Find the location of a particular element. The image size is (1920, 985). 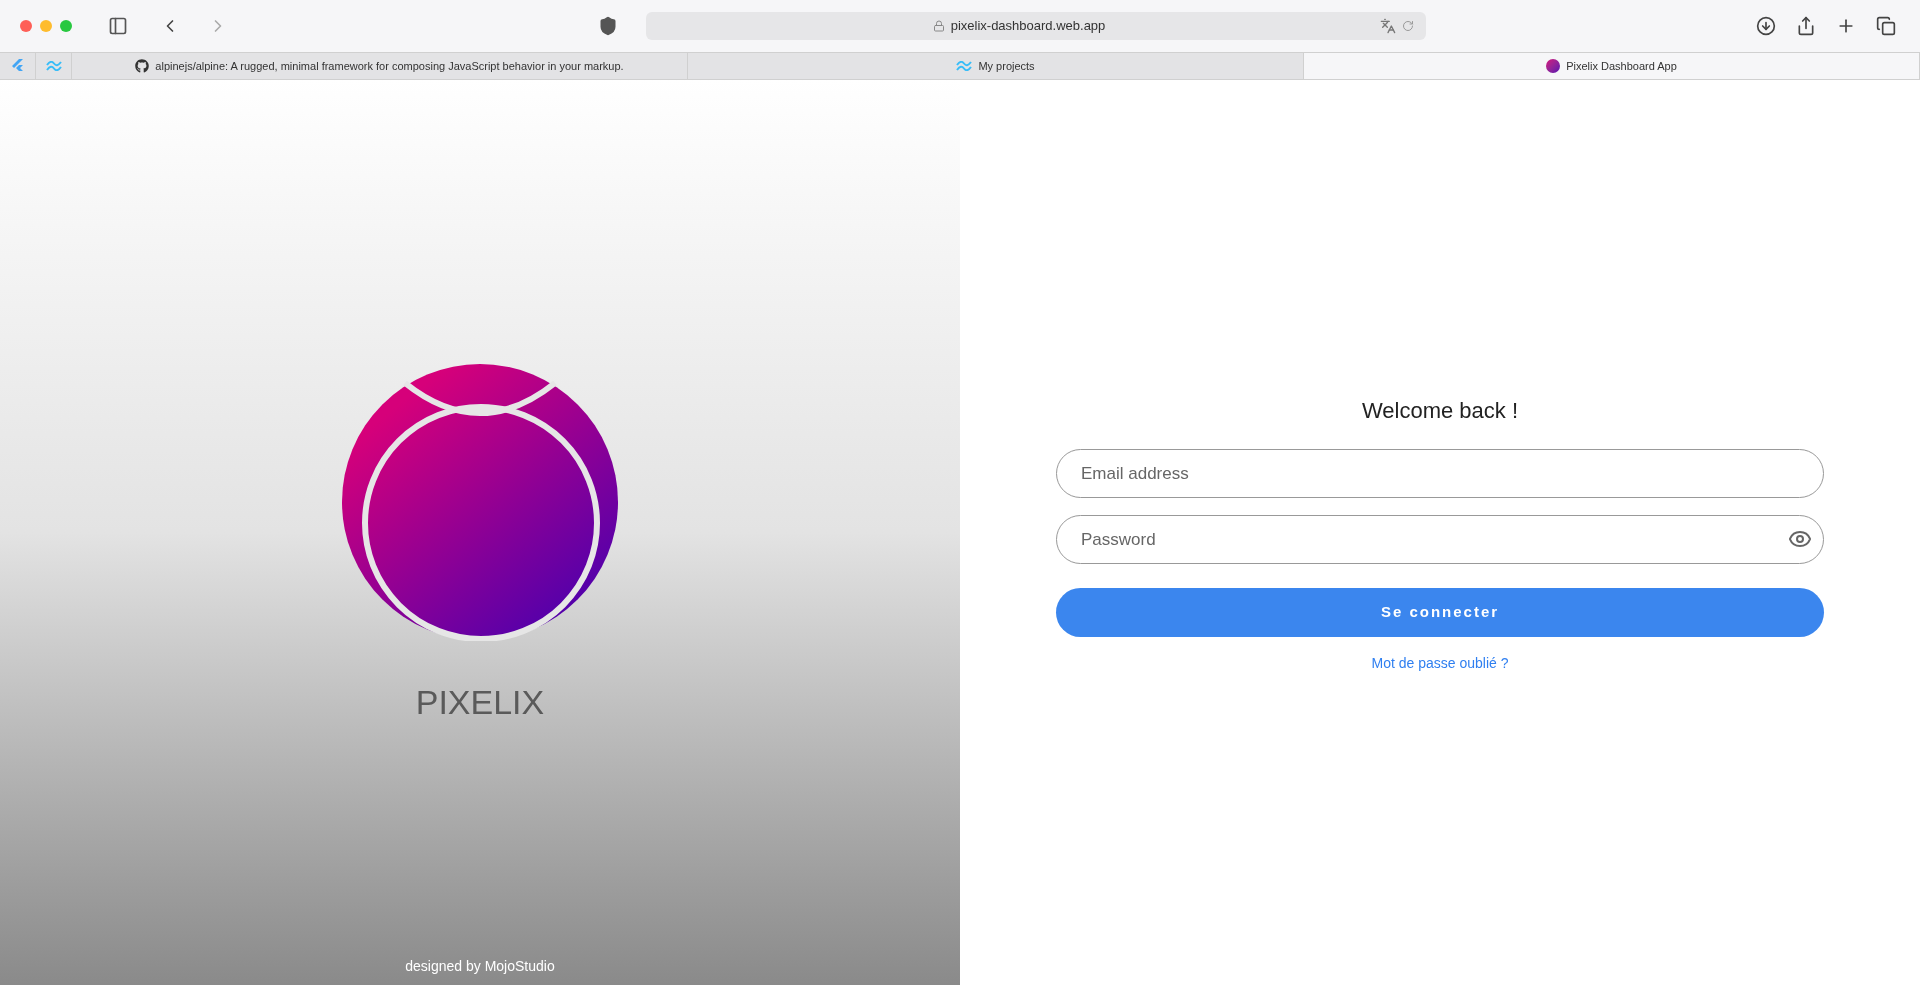

address-bar: pixelix-dashboard.web.app is located at coordinates (1036, 26).